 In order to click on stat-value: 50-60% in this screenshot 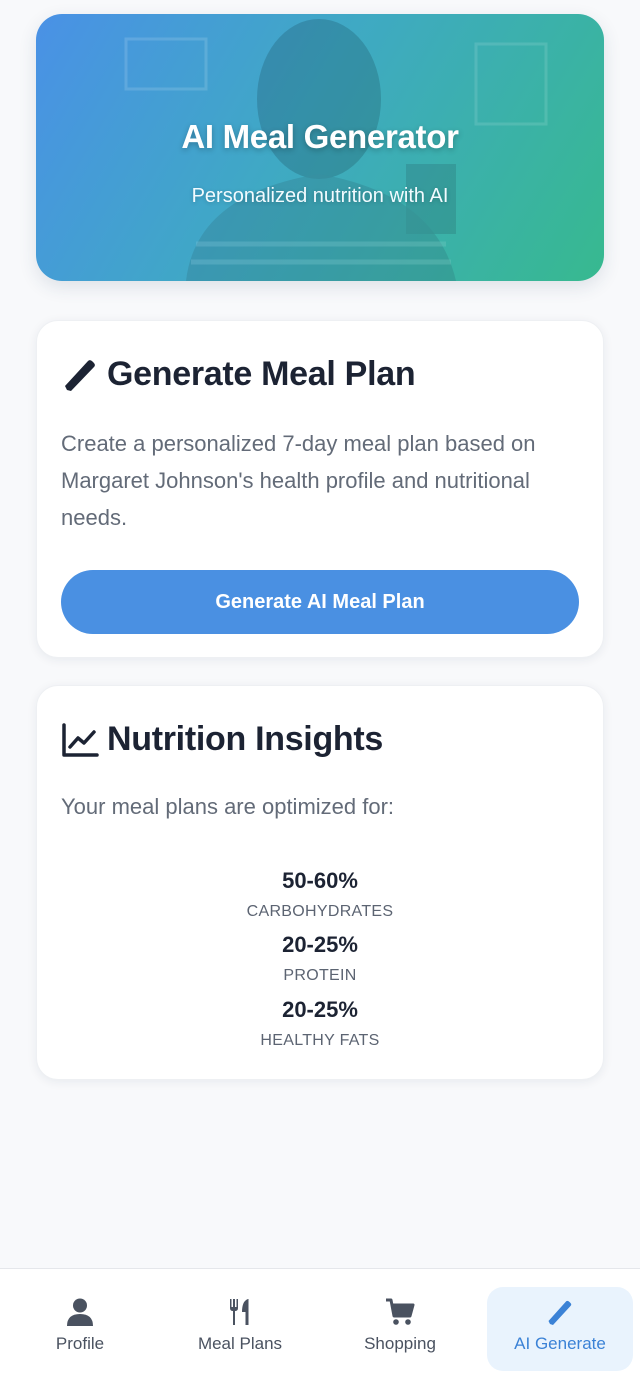, I will do `click(320, 880)`.